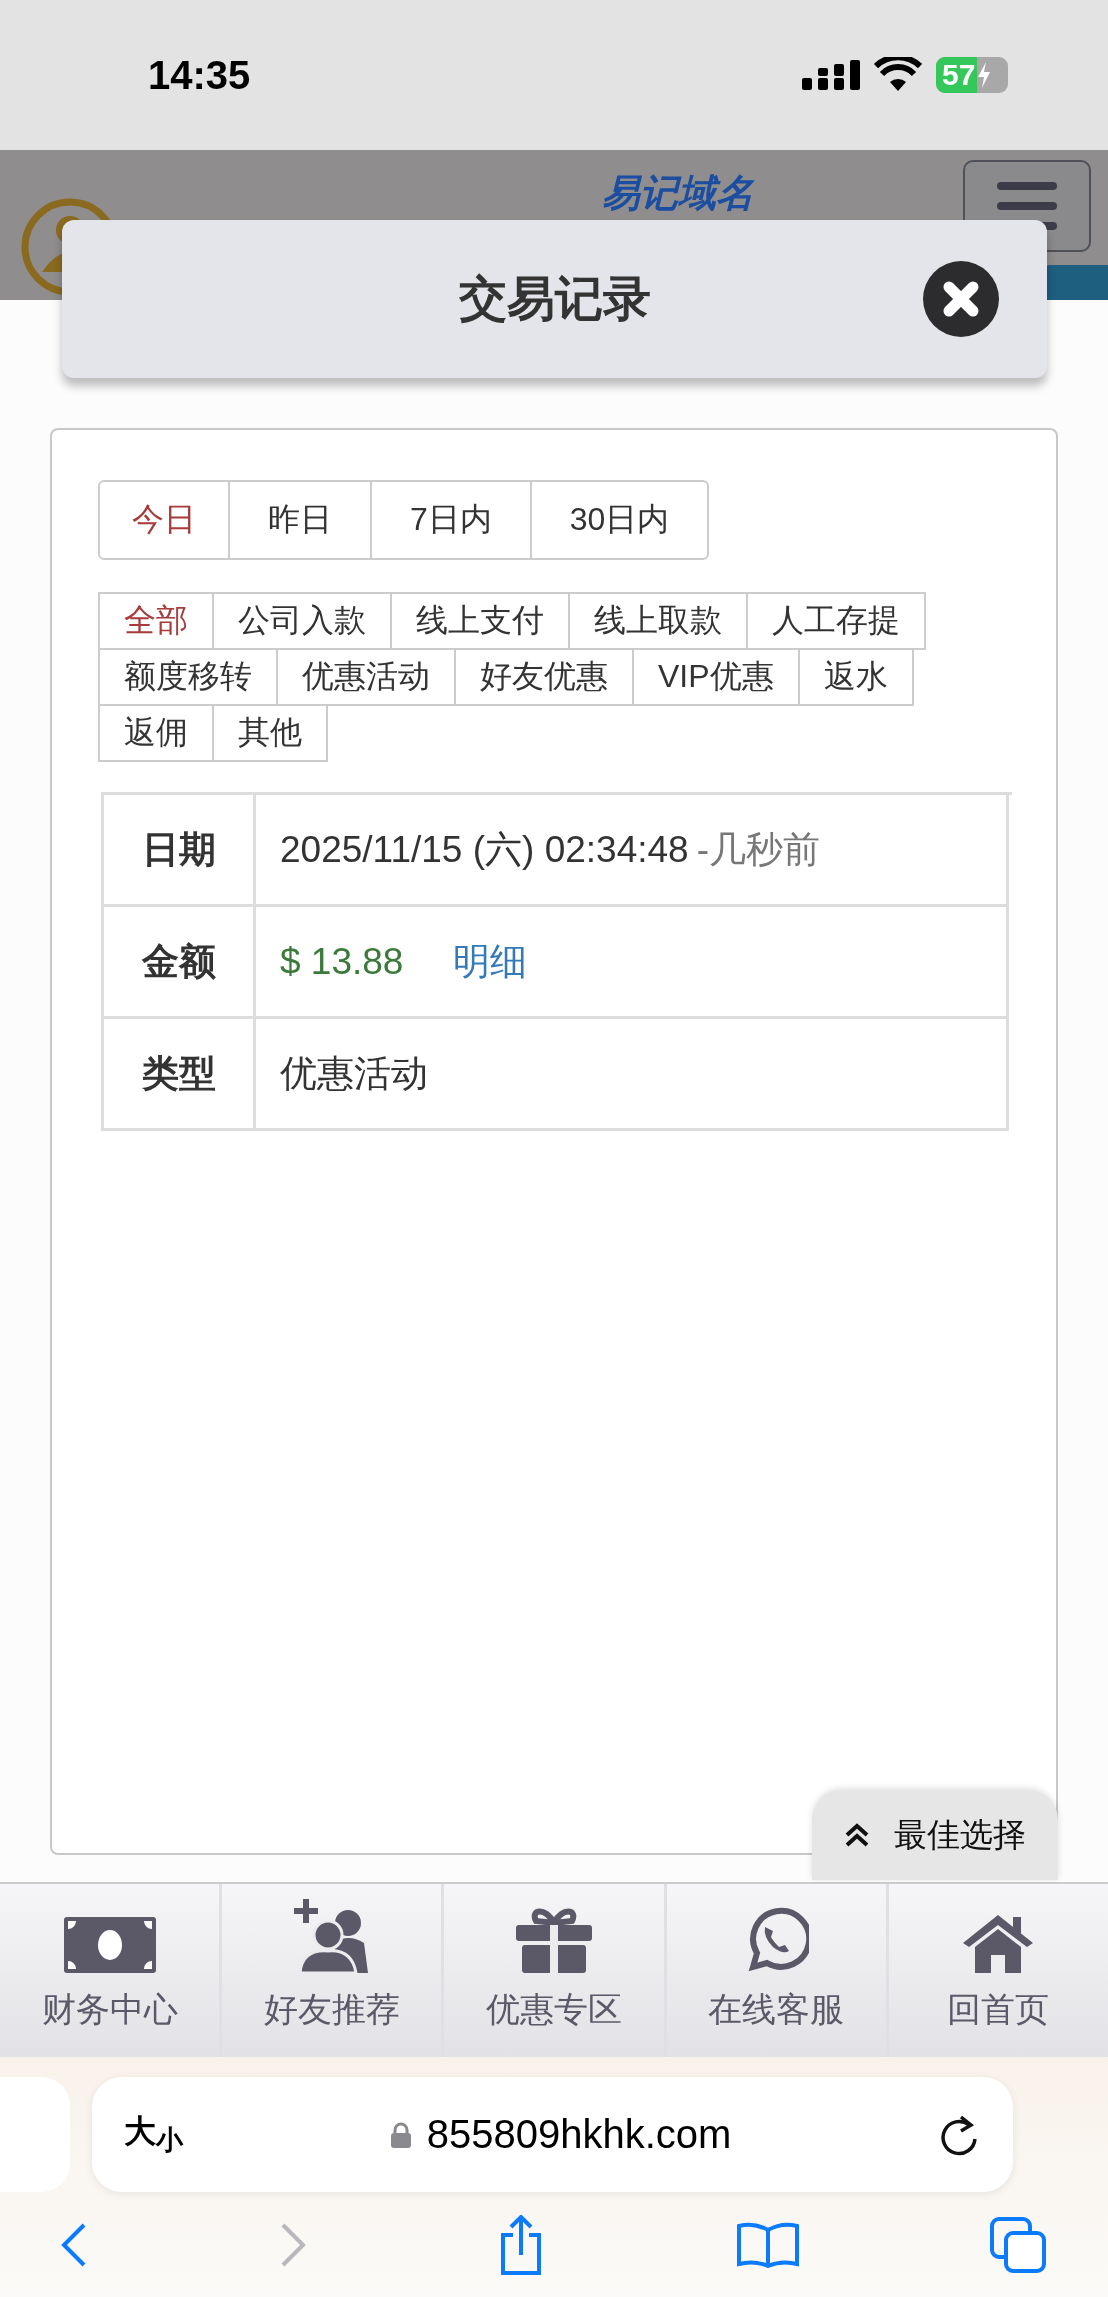 The width and height of the screenshot is (1108, 2297). Describe the element at coordinates (199, 75) in the screenshot. I see `status-time: 14:35` at that location.